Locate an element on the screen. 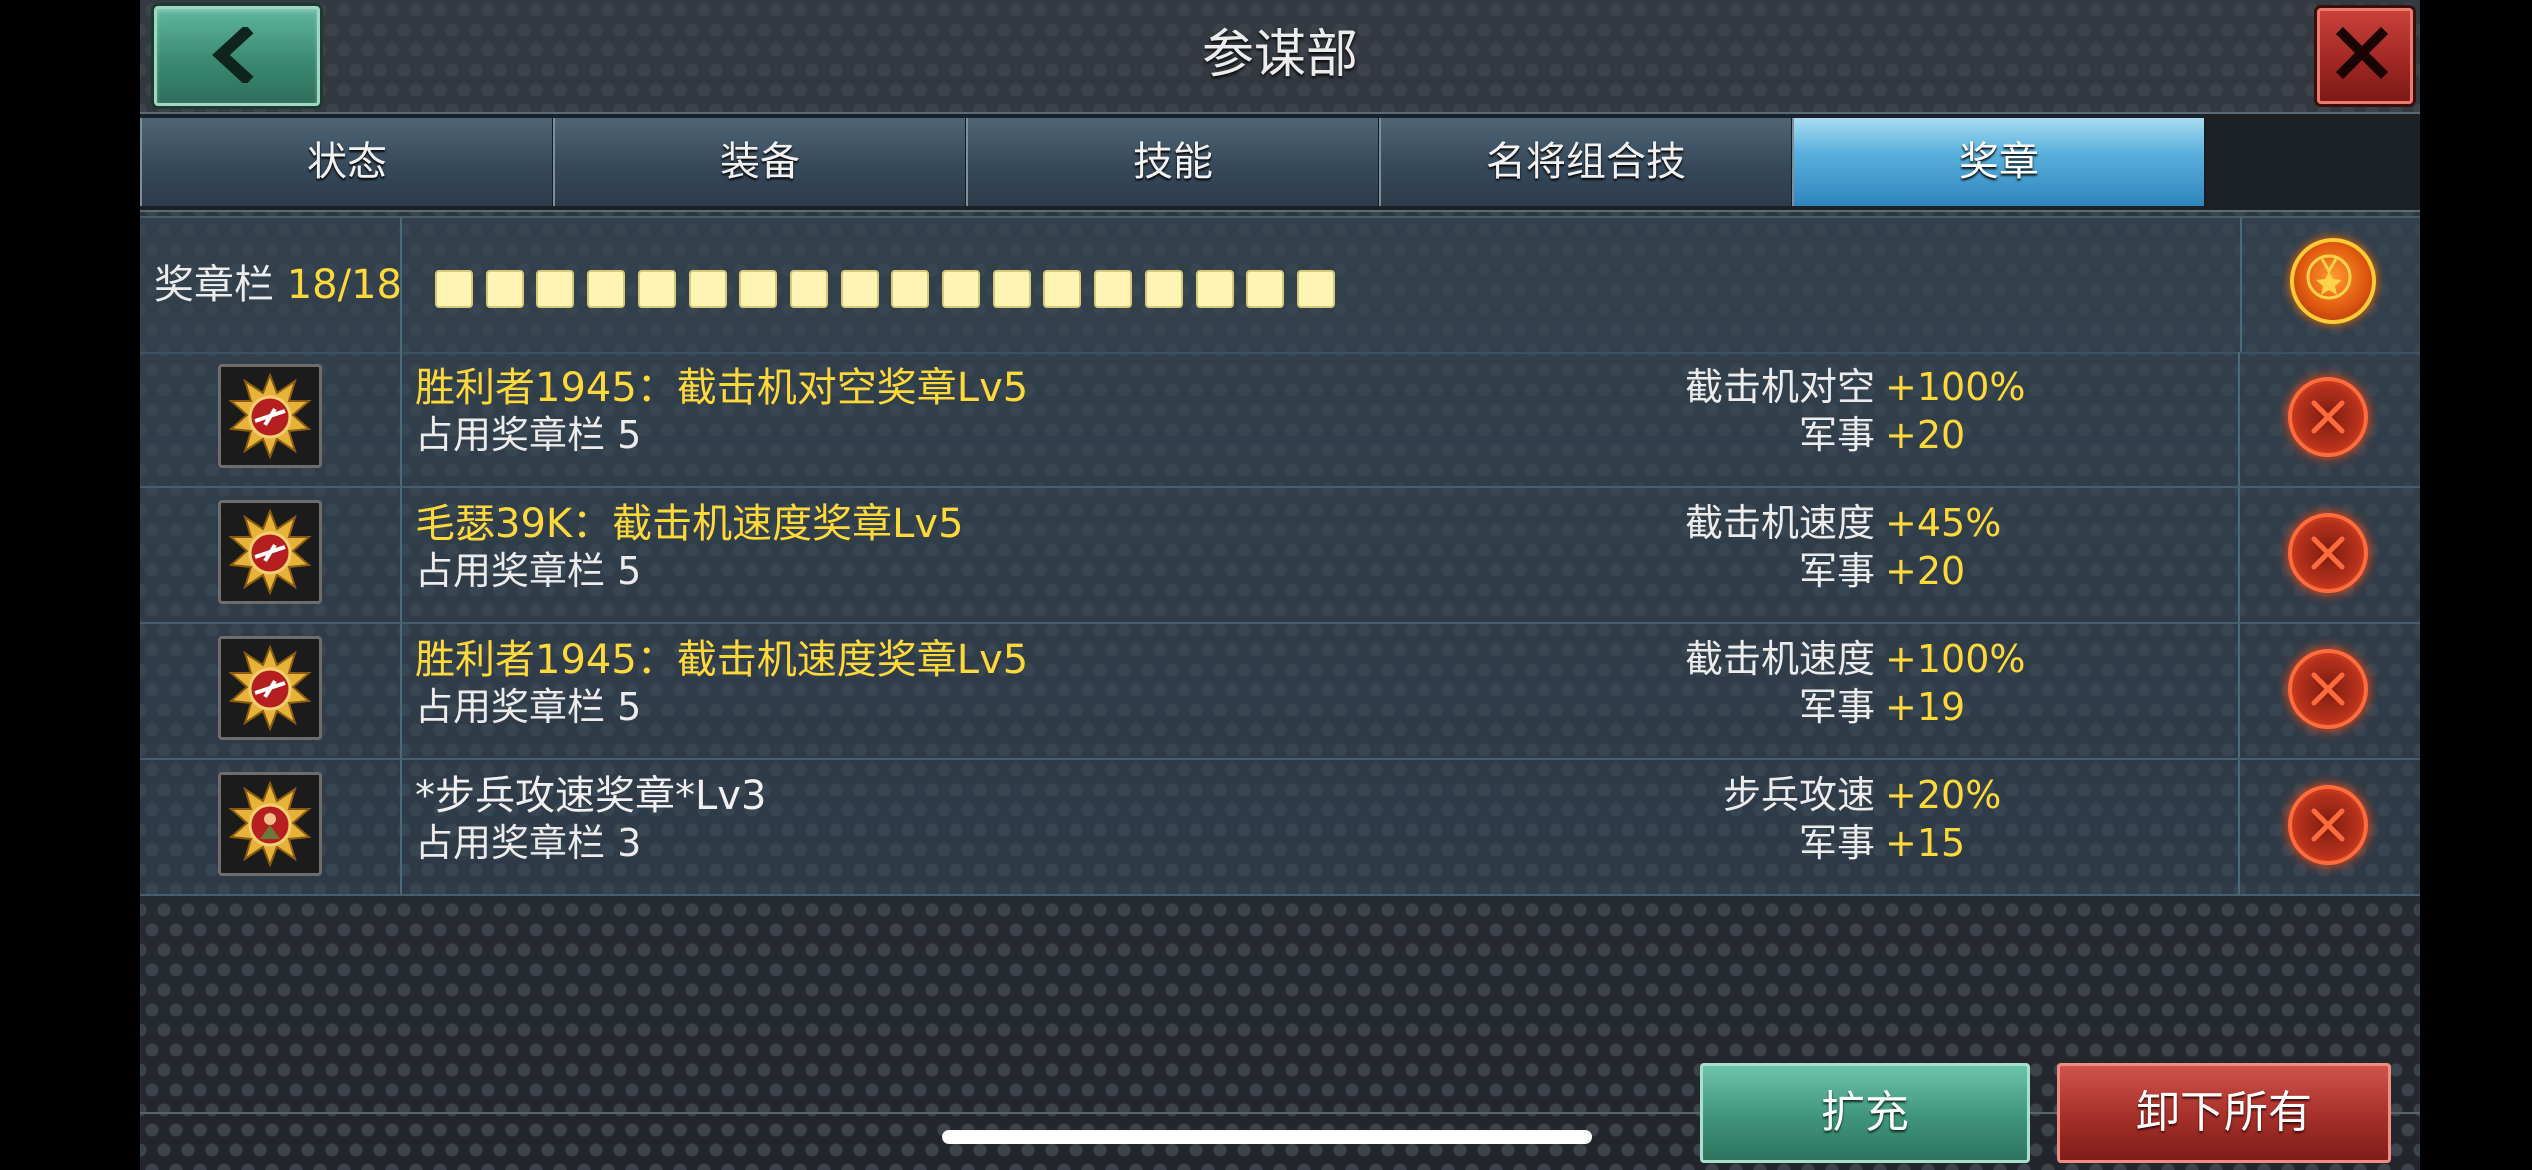  stat-name: 步兵攻速 is located at coordinates (1798, 795).